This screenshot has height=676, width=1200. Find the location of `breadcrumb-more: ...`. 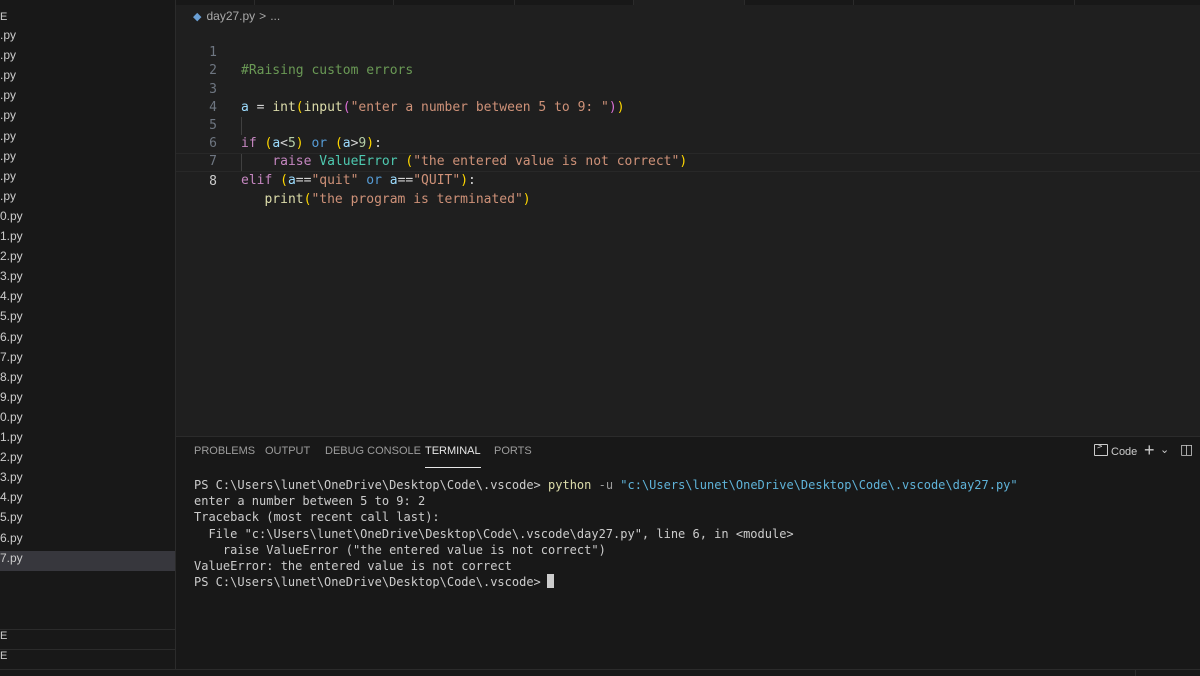

breadcrumb-more: ... is located at coordinates (275, 16).